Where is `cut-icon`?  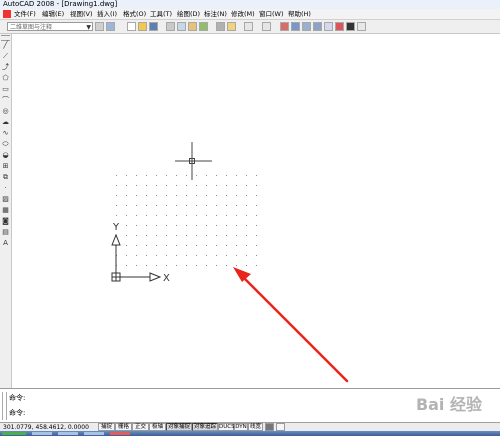
cut-icon is located at coordinates (220, 26).